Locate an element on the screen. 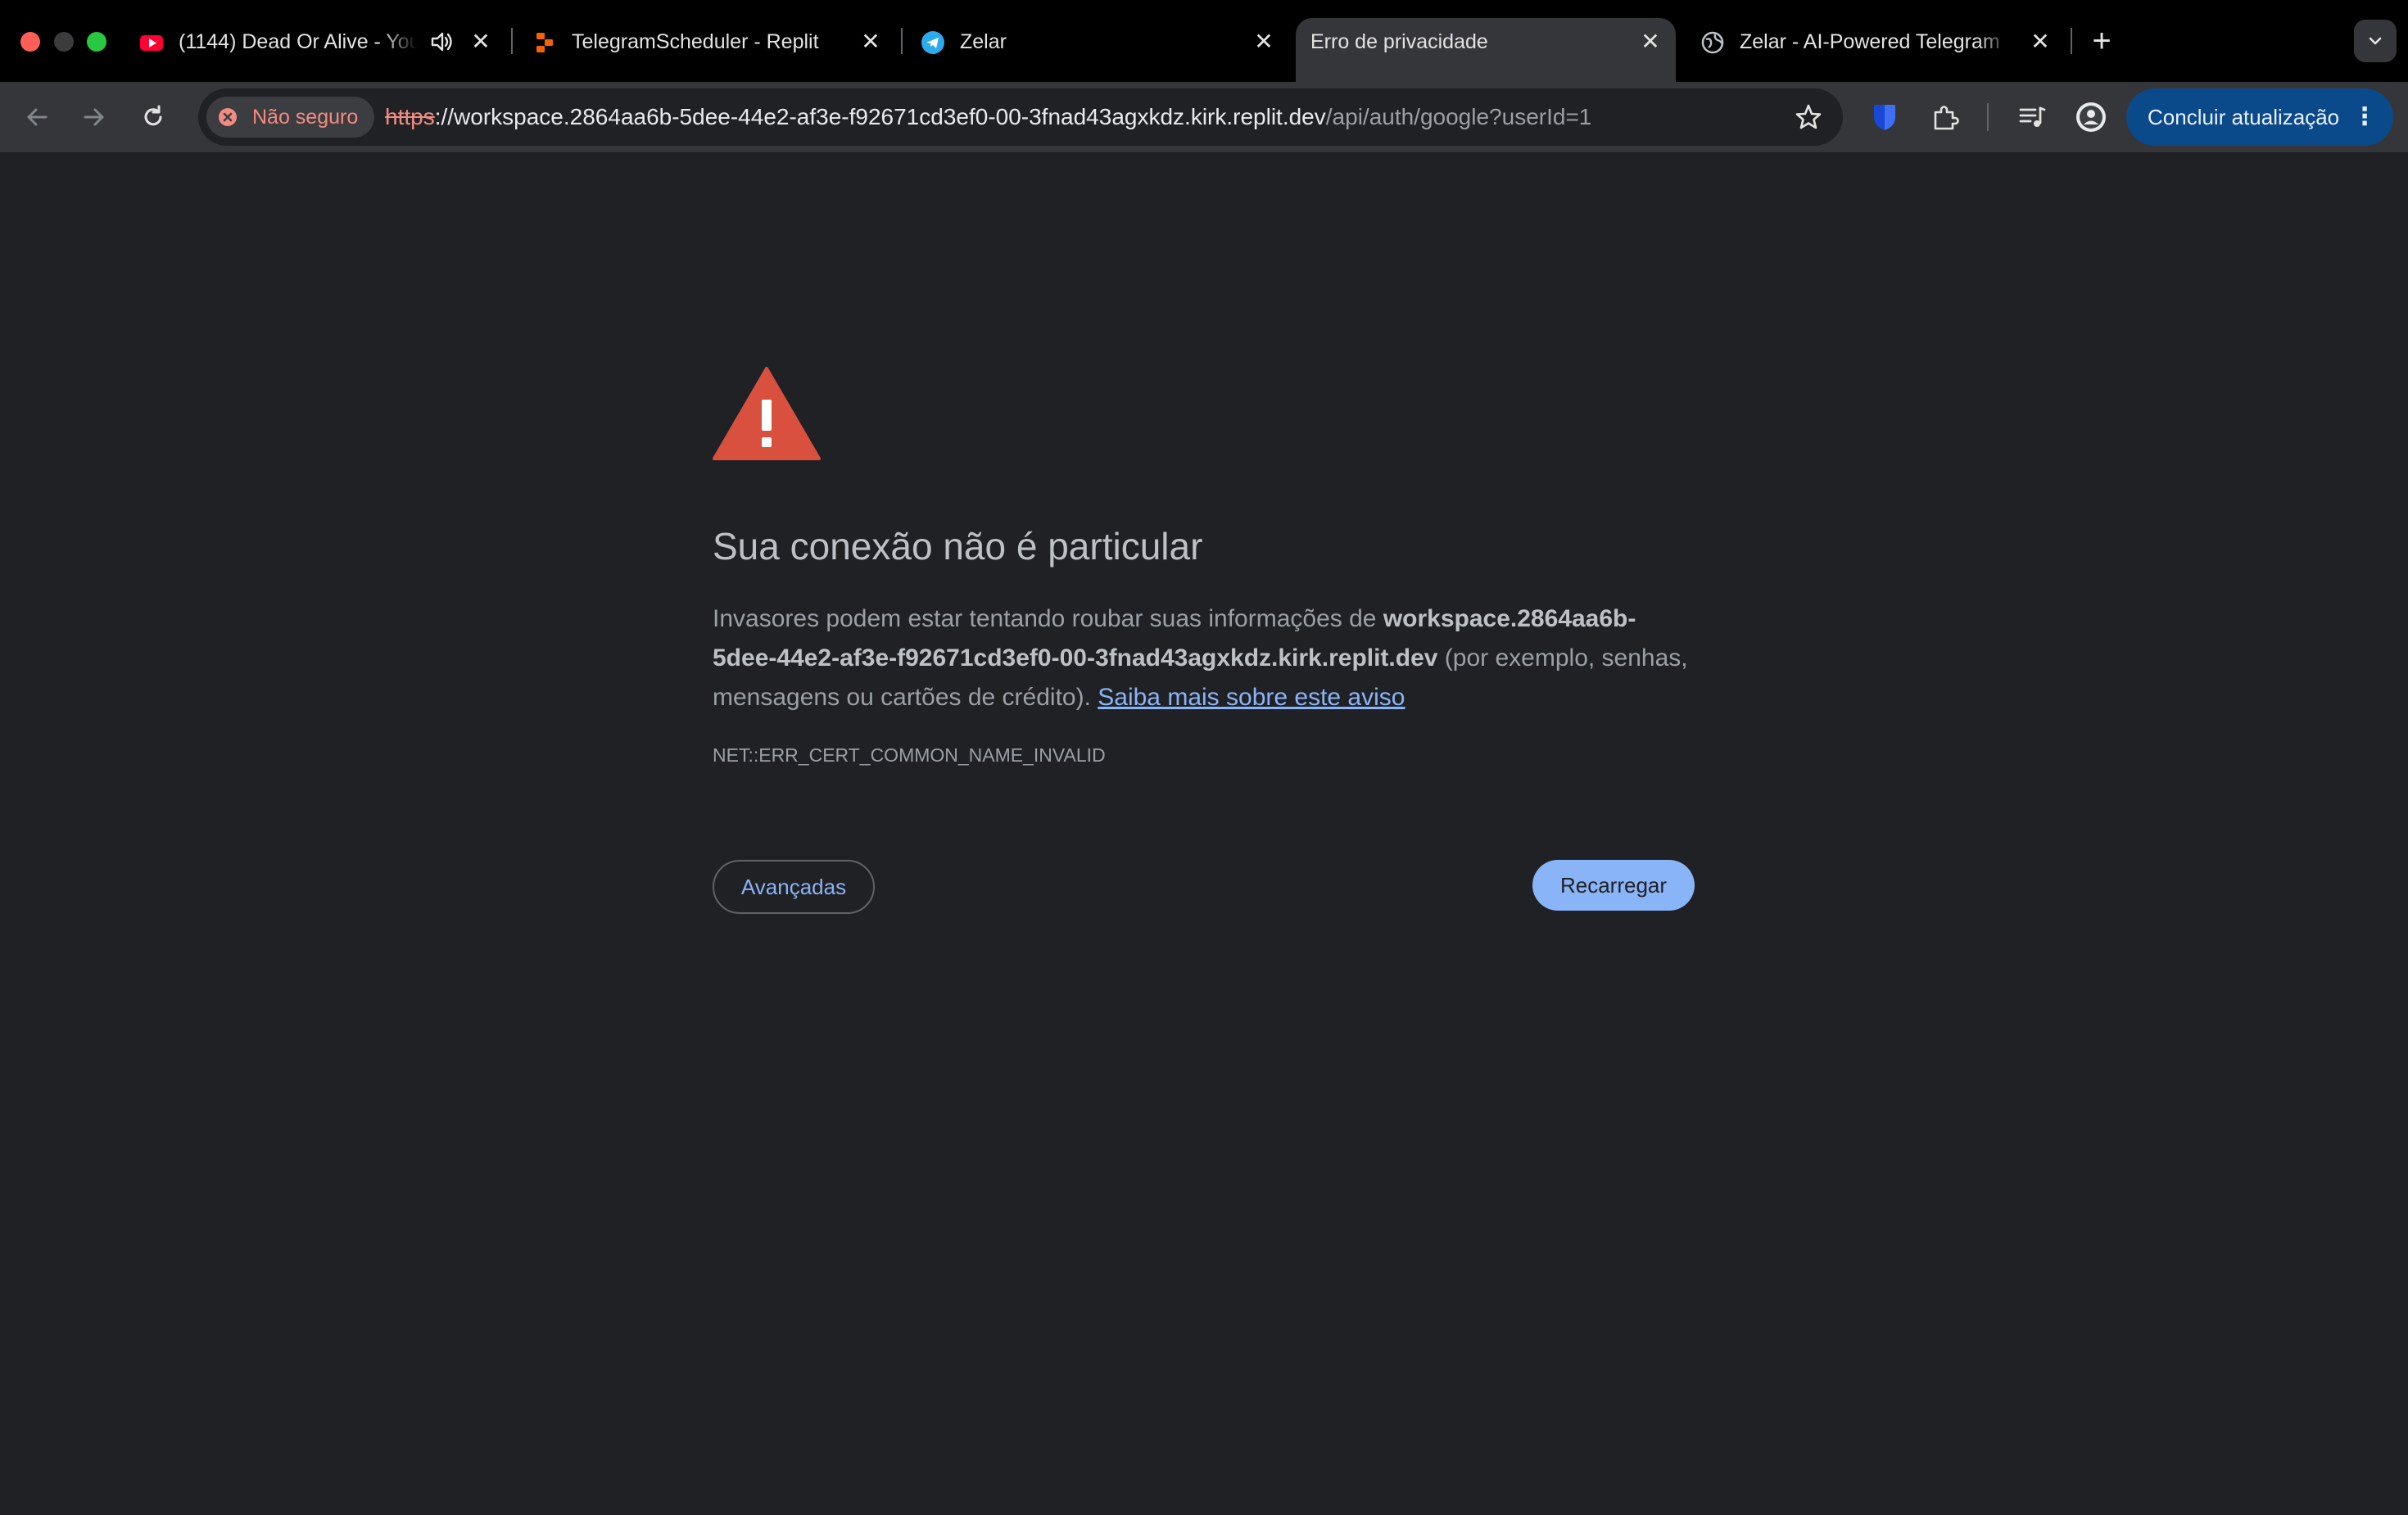  puzzle-icon is located at coordinates (1946, 118).